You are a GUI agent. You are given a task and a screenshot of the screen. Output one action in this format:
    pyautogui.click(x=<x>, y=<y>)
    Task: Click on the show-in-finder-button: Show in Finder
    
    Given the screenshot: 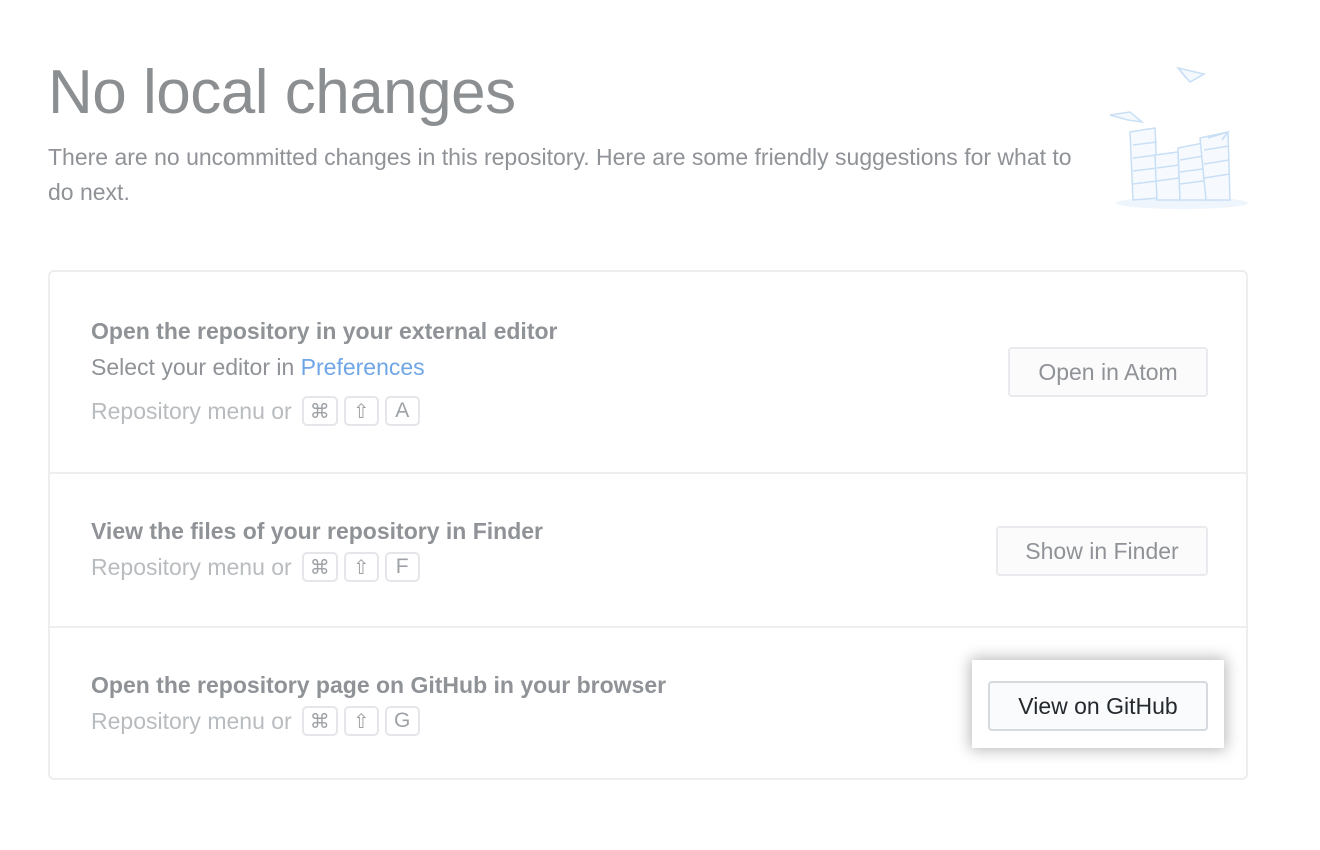 What is the action you would take?
    pyautogui.click(x=1102, y=551)
    